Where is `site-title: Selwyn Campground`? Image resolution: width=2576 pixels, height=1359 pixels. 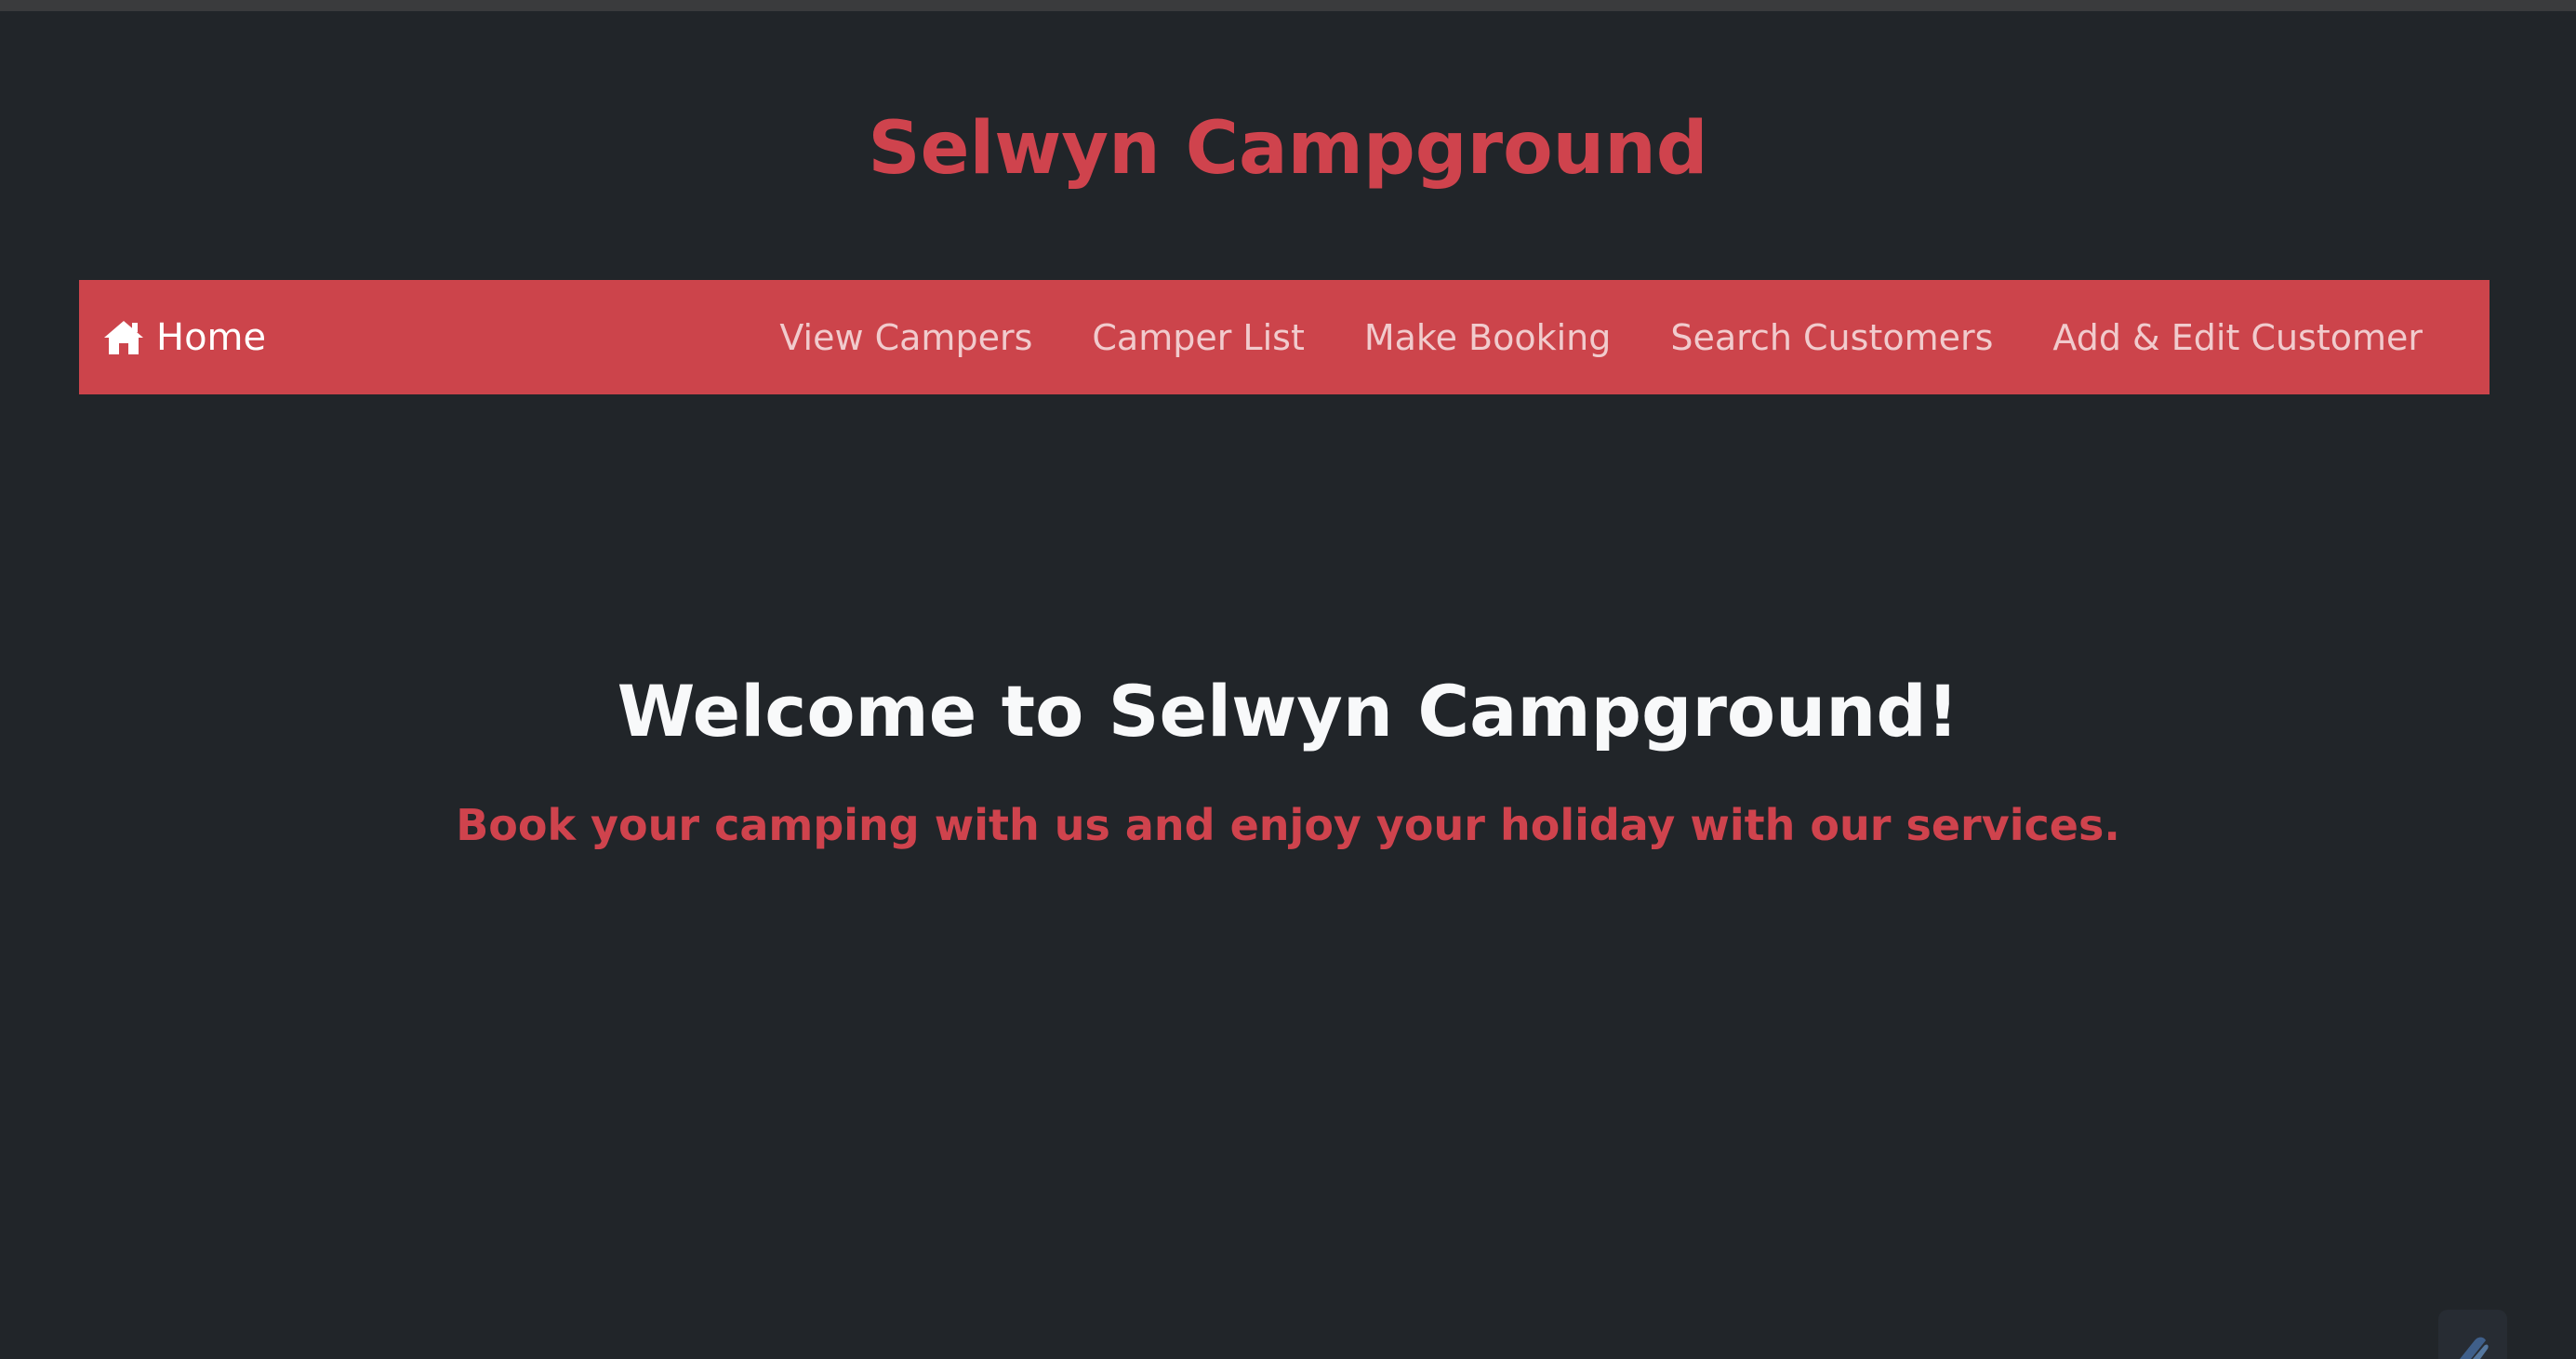
site-title: Selwyn Campground is located at coordinates (1288, 149).